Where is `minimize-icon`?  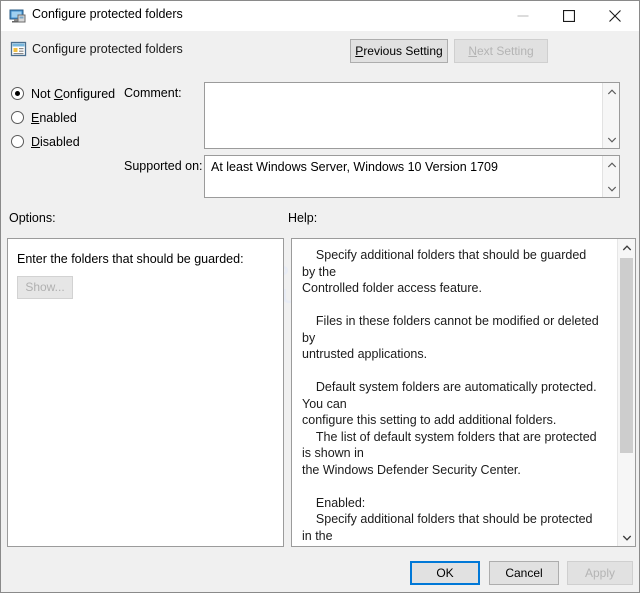 minimize-icon is located at coordinates (523, 15).